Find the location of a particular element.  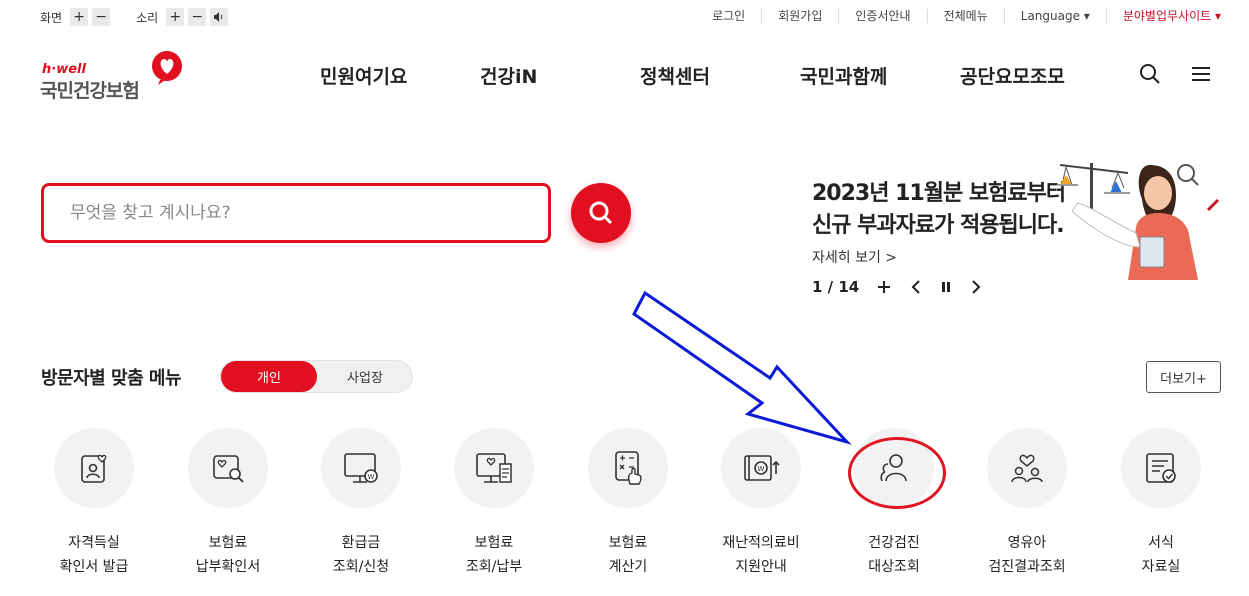

volume-down-button: − is located at coordinates (197, 17).